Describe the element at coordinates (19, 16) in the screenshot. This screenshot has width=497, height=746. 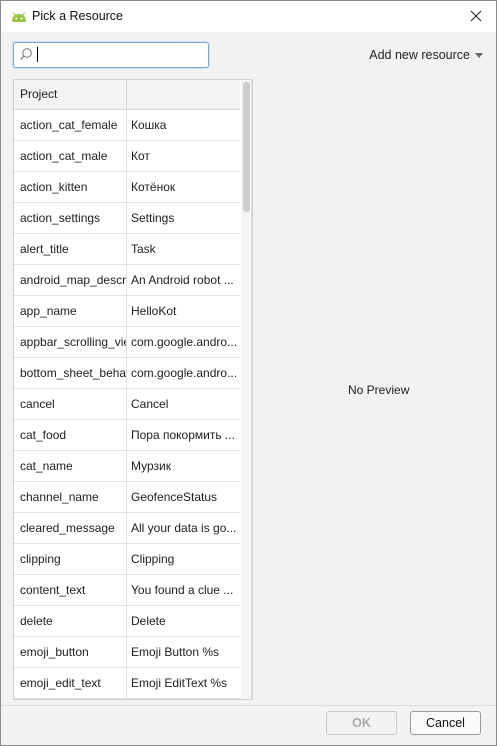
I see `android-icon` at that location.